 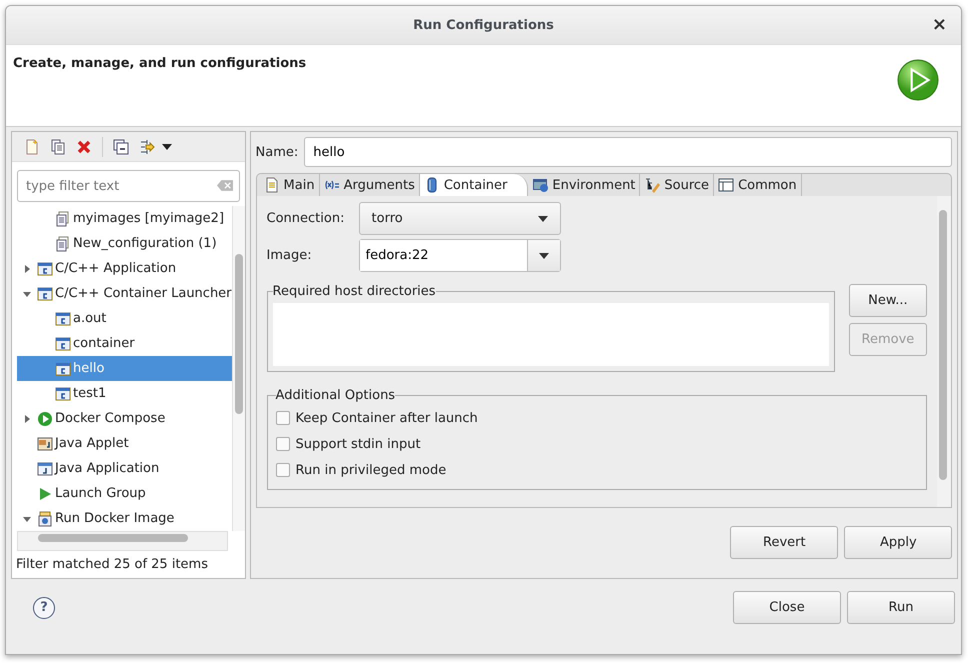 What do you see at coordinates (726, 185) in the screenshot?
I see `table-icon` at bounding box center [726, 185].